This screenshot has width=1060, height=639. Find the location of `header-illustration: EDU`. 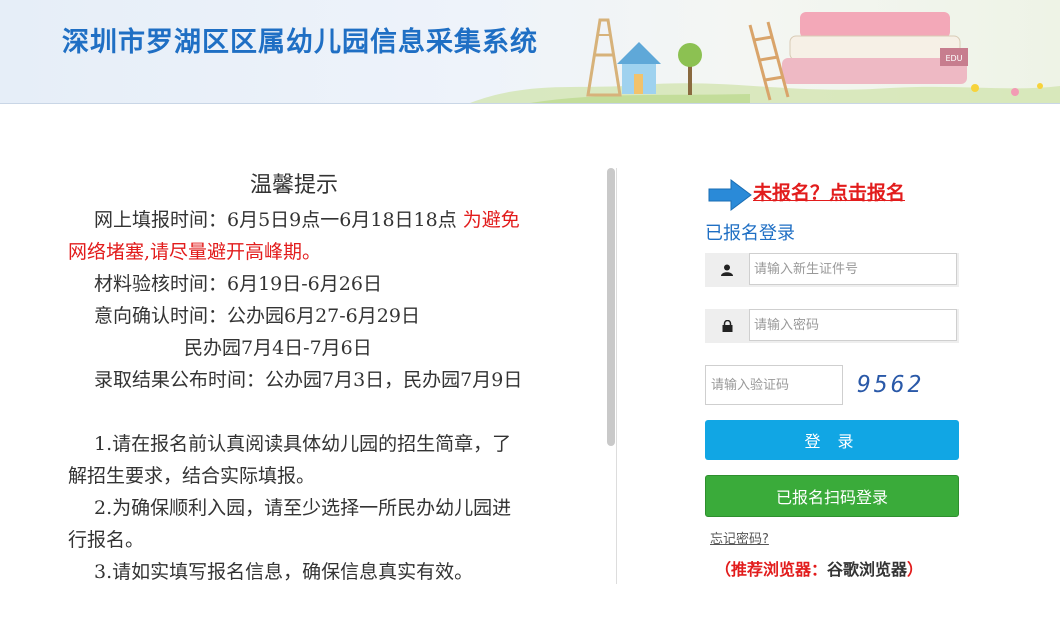

header-illustration: EDU is located at coordinates (765, 57).